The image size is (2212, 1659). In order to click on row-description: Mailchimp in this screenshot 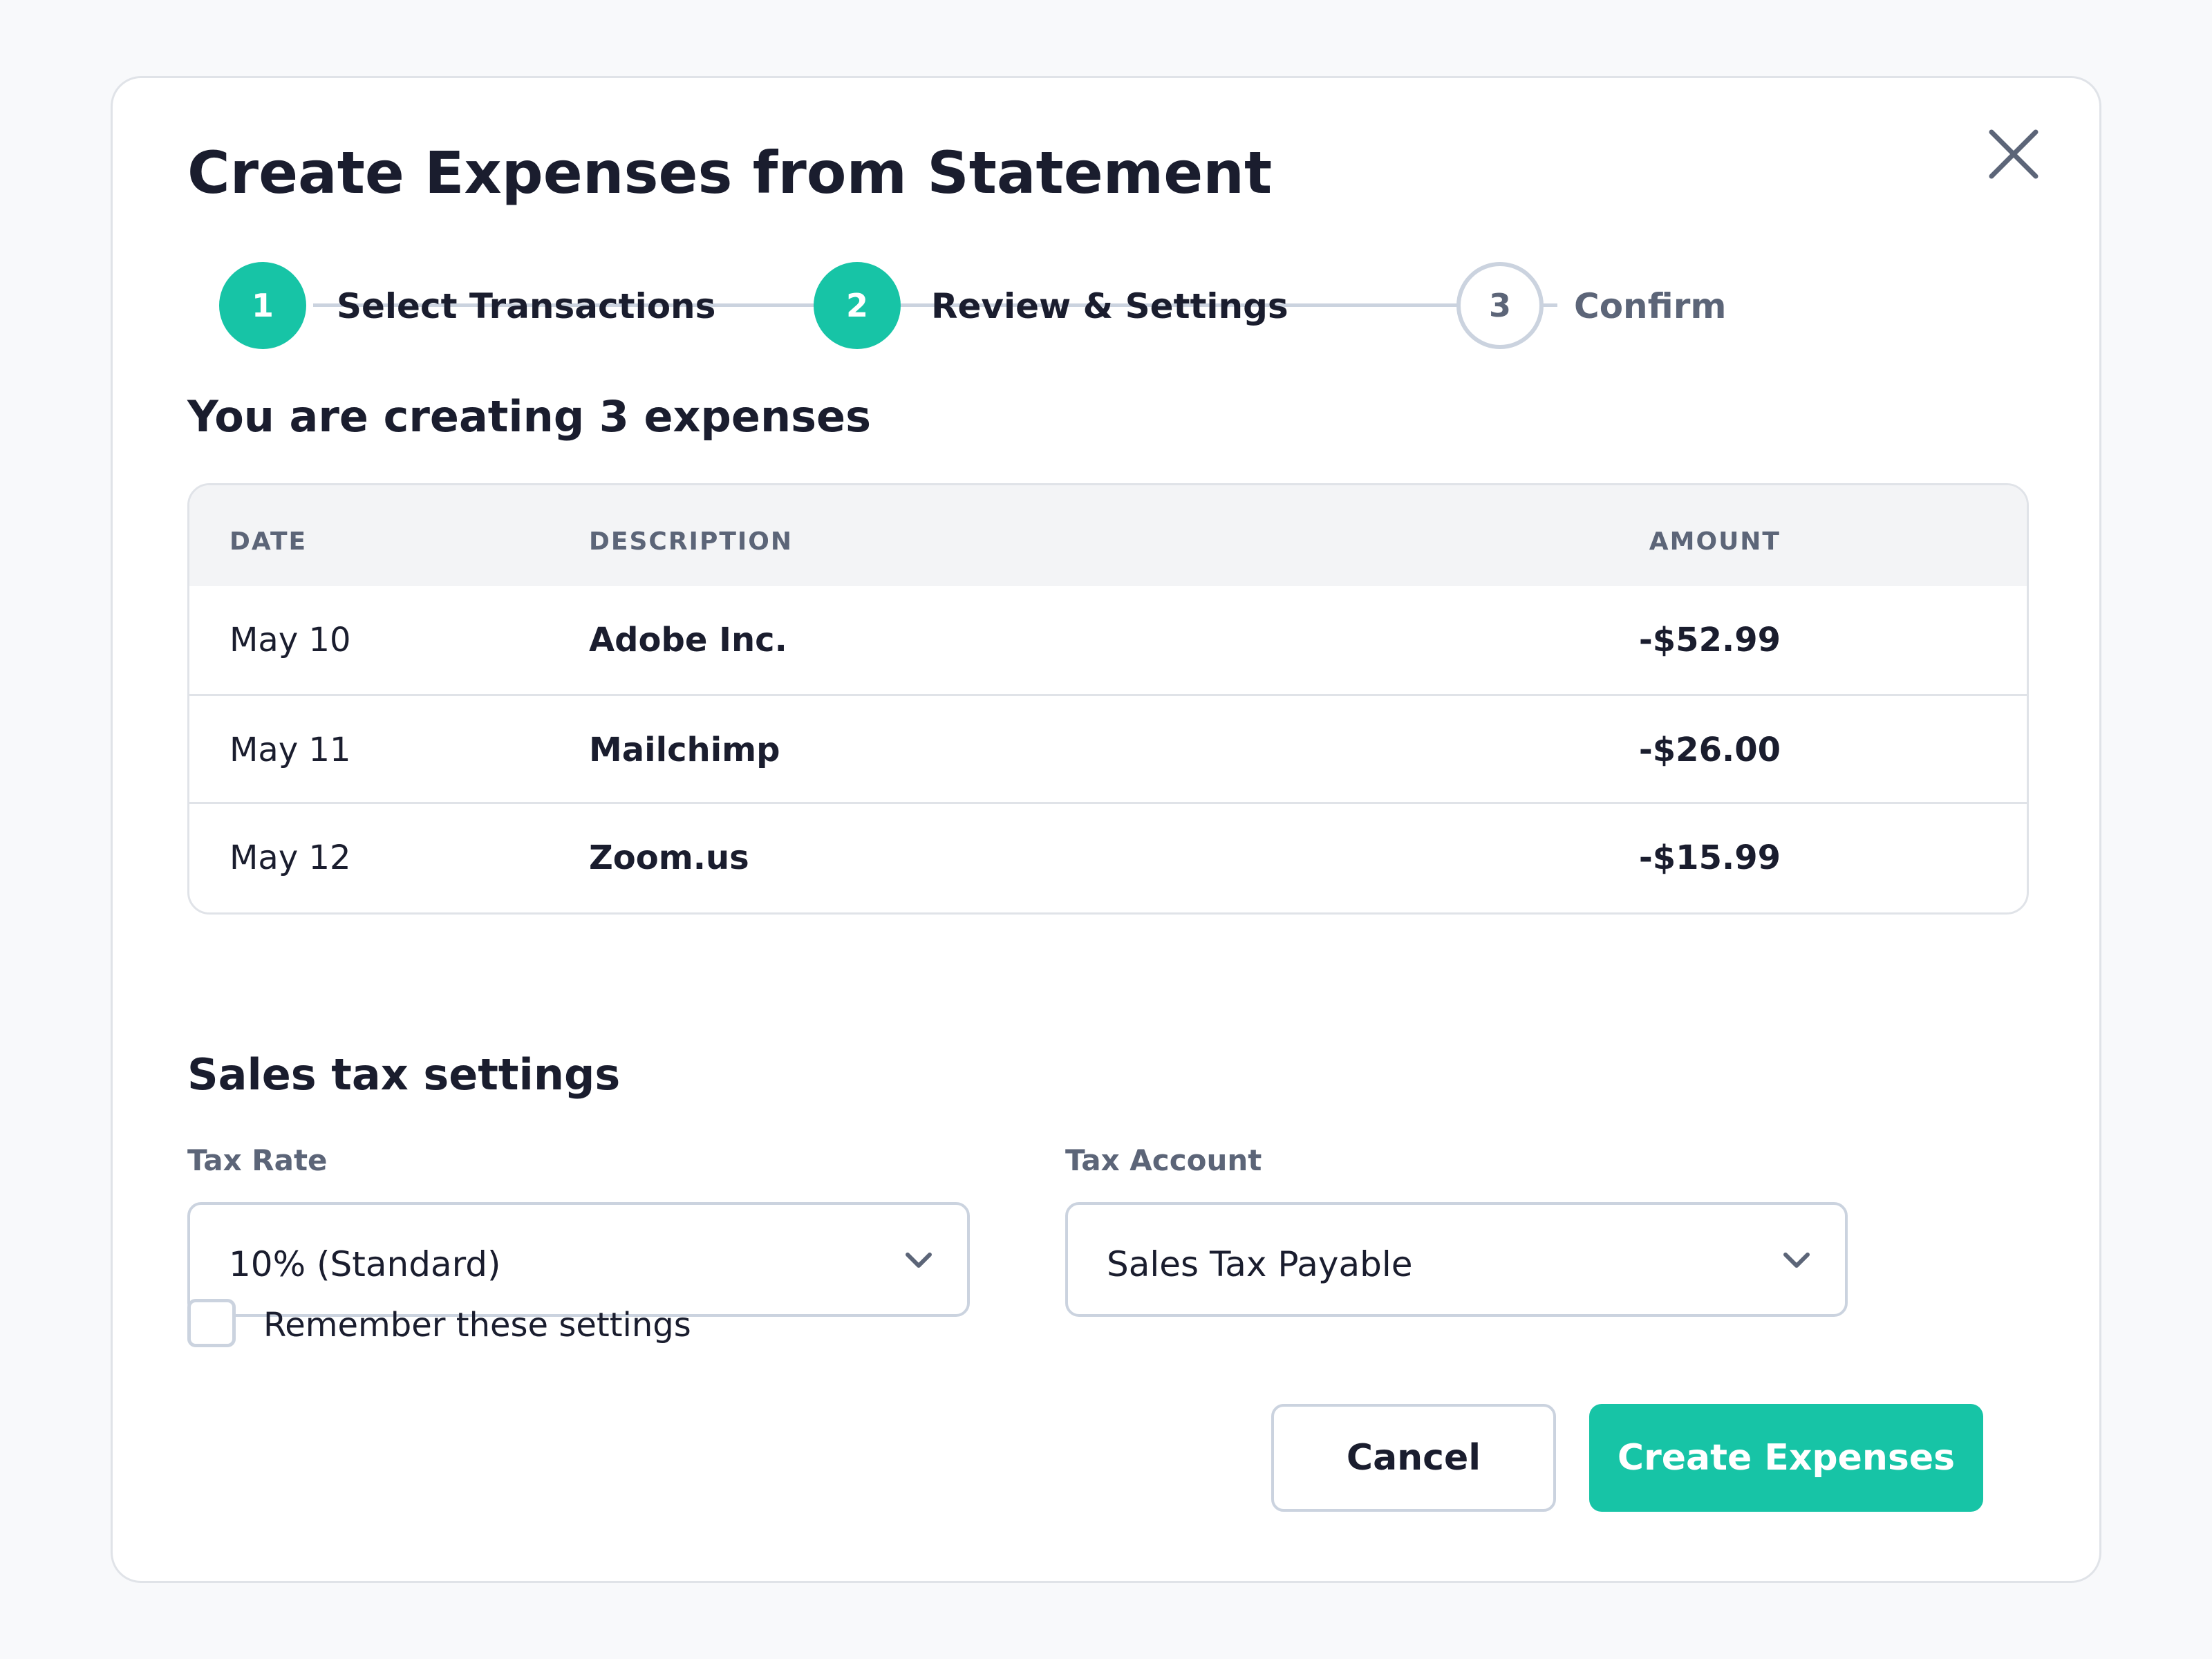, I will do `click(684, 750)`.